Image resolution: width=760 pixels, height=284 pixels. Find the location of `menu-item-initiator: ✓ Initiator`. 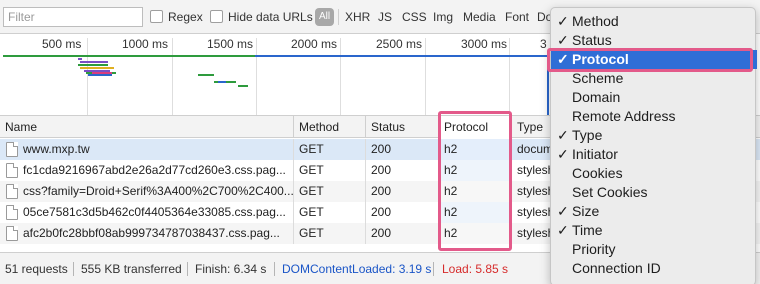

menu-item-initiator: ✓ Initiator is located at coordinates (654, 154).